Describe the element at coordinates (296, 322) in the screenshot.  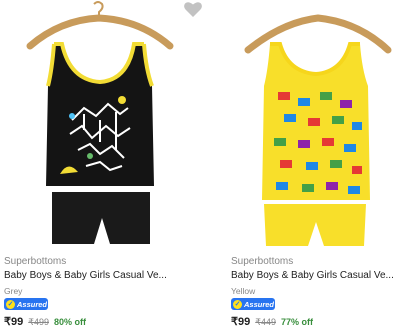
I see `discount-label: 77% off` at that location.